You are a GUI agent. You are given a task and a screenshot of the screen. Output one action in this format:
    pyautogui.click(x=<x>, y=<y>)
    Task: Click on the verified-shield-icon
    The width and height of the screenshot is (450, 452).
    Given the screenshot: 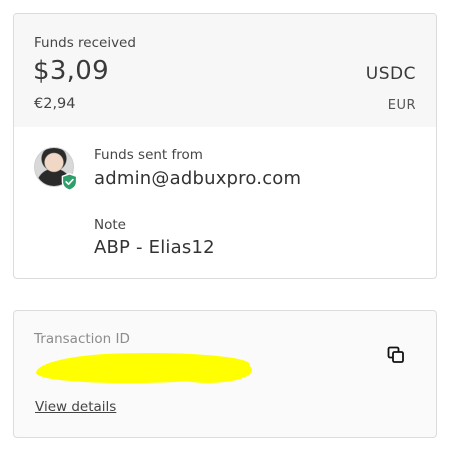 What is the action you would take?
    pyautogui.click(x=69, y=182)
    